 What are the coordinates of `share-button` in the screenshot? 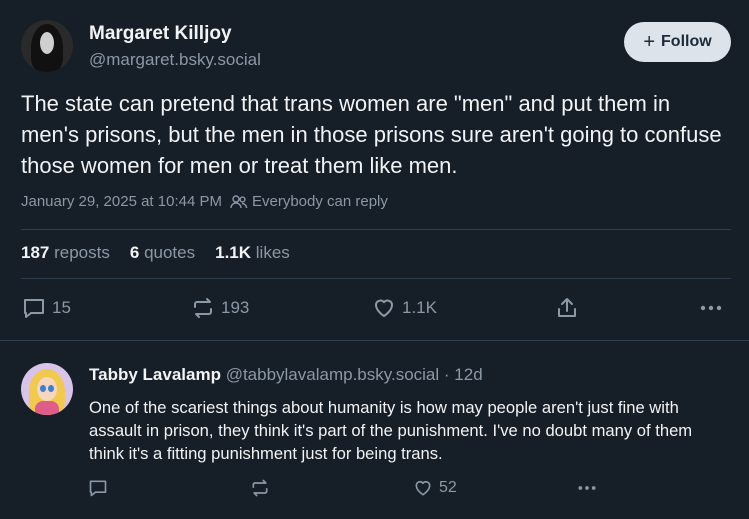 It's located at (567, 308).